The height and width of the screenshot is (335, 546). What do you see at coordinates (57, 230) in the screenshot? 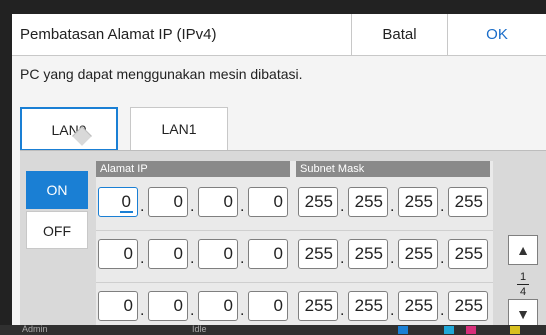
I see `off-toggle-button: OFF` at bounding box center [57, 230].